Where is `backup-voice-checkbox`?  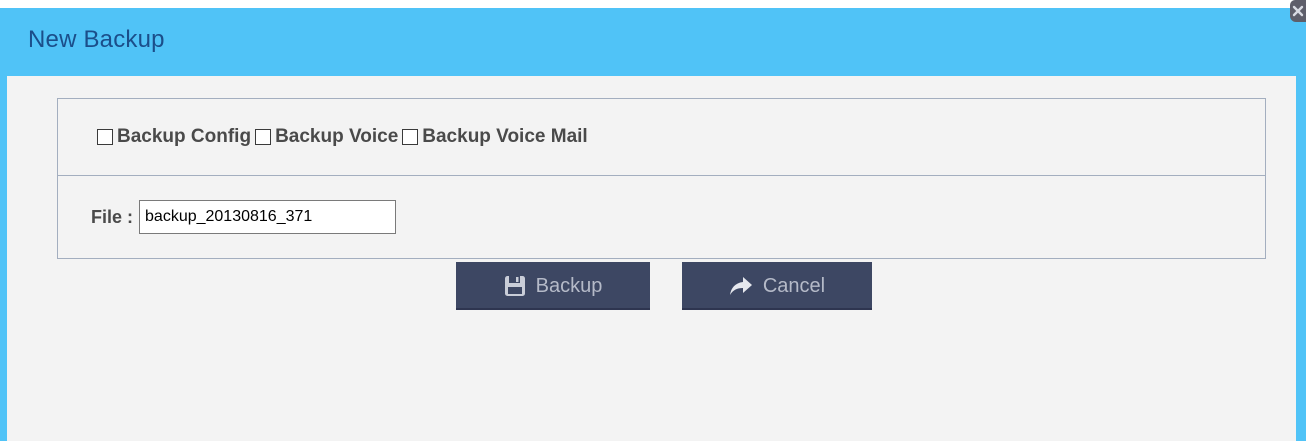 backup-voice-checkbox is located at coordinates (263, 137).